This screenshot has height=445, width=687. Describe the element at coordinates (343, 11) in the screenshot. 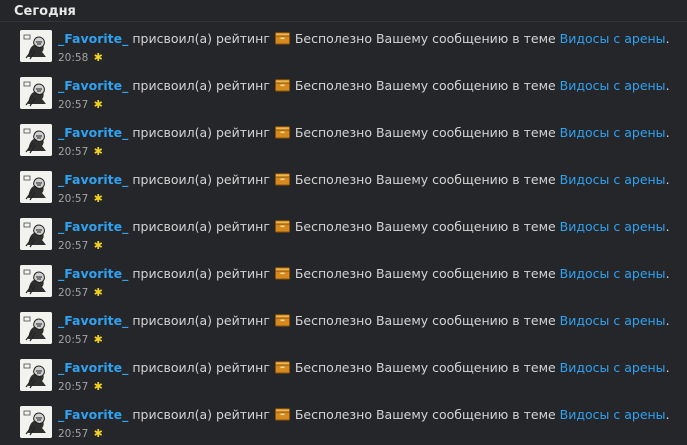

I see `section-header: Сегодня` at that location.